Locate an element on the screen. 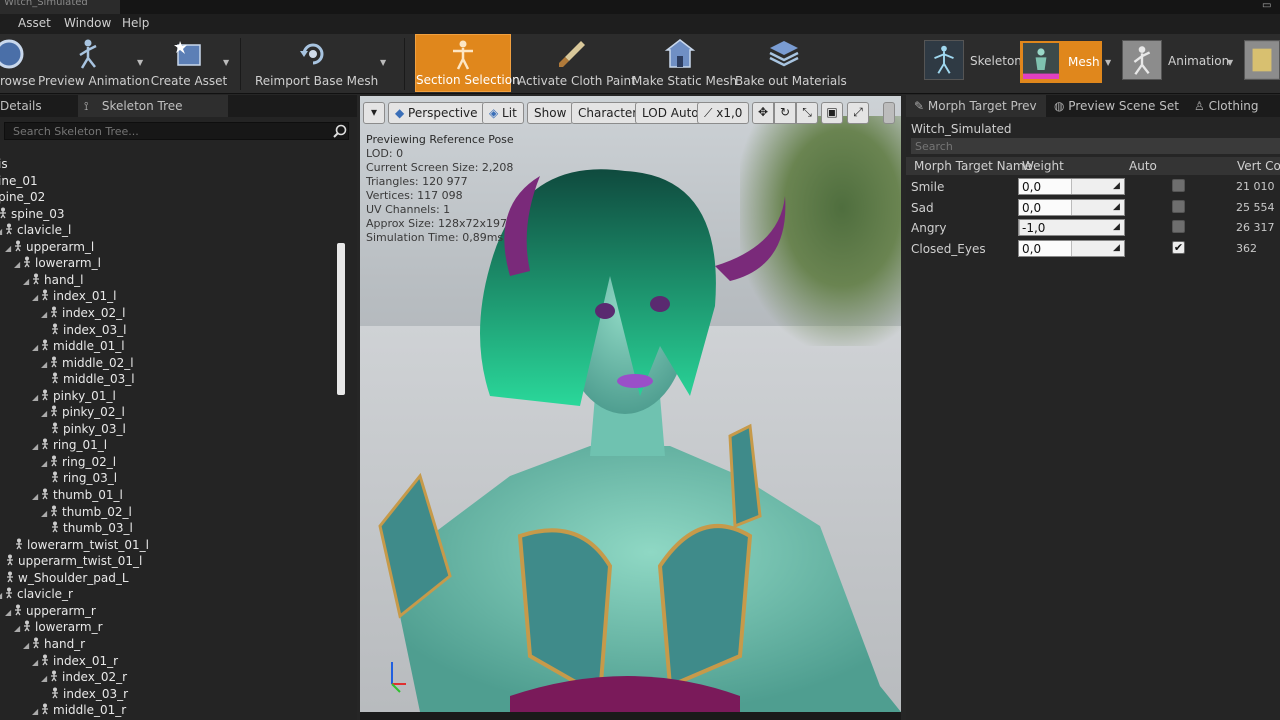 This screenshot has height=720, width=1280. tree-node: ◢ ring_02_l is located at coordinates (78, 463).